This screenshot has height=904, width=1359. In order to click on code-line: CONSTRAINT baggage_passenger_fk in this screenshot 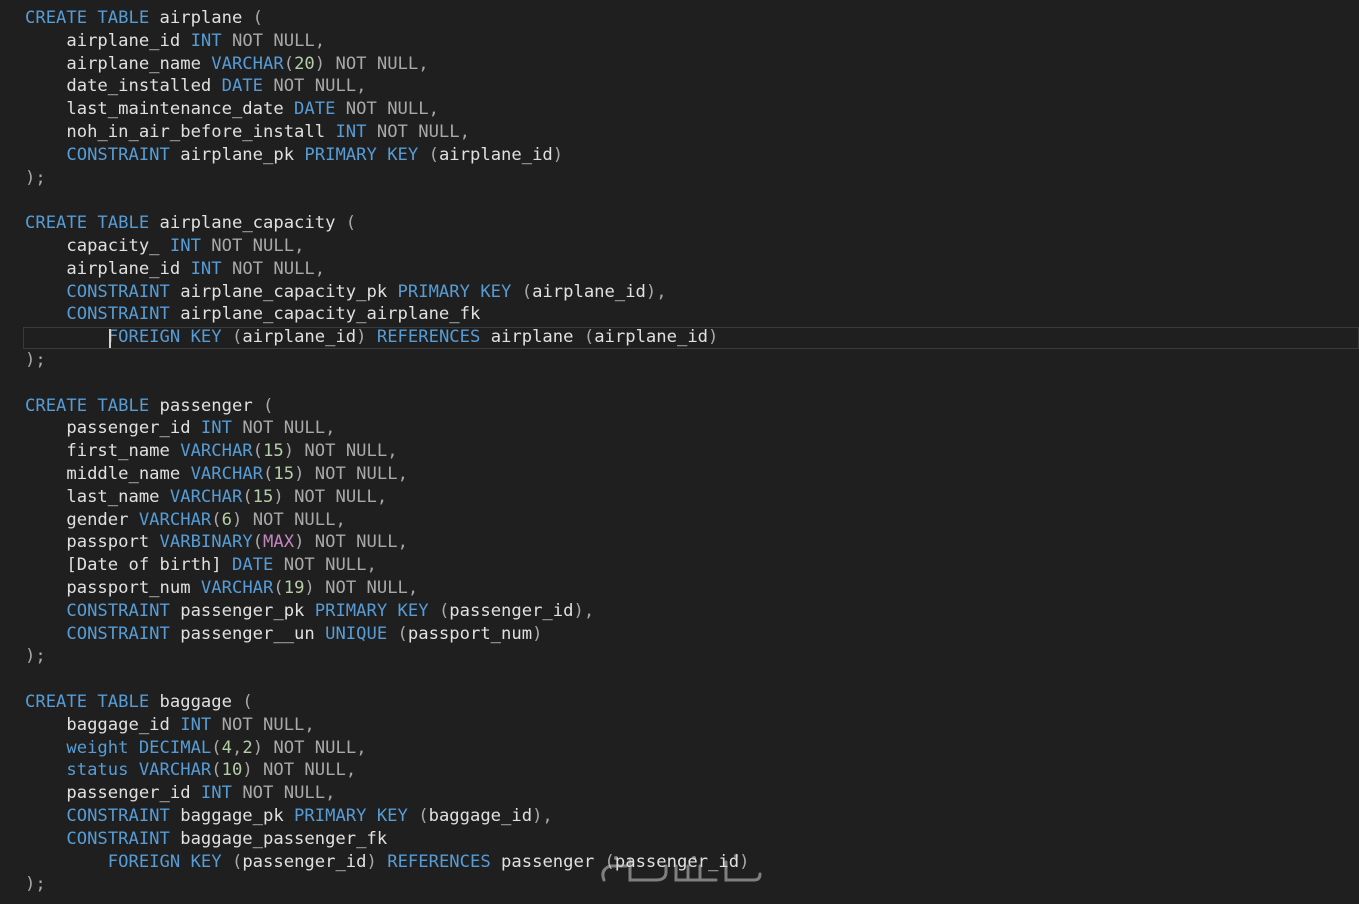, I will do `click(692, 839)`.